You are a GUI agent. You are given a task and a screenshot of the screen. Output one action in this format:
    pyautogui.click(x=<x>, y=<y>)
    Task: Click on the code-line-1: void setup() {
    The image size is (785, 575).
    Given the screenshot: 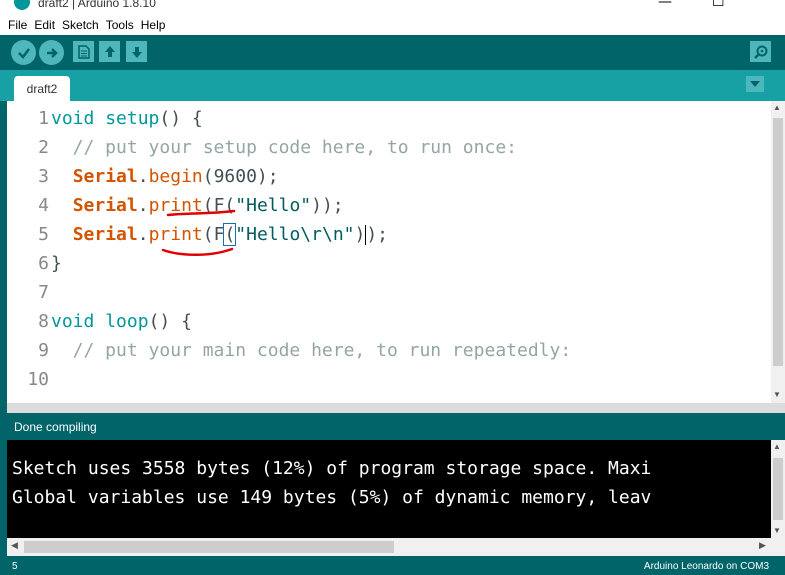 What is the action you would take?
    pyautogui.click(x=127, y=118)
    